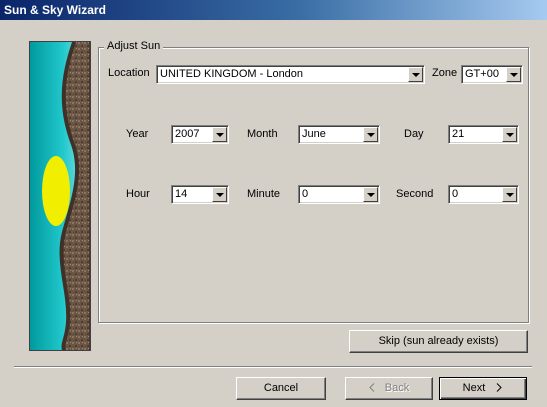 The width and height of the screenshot is (547, 407). I want to click on footer-divider, so click(273, 367).